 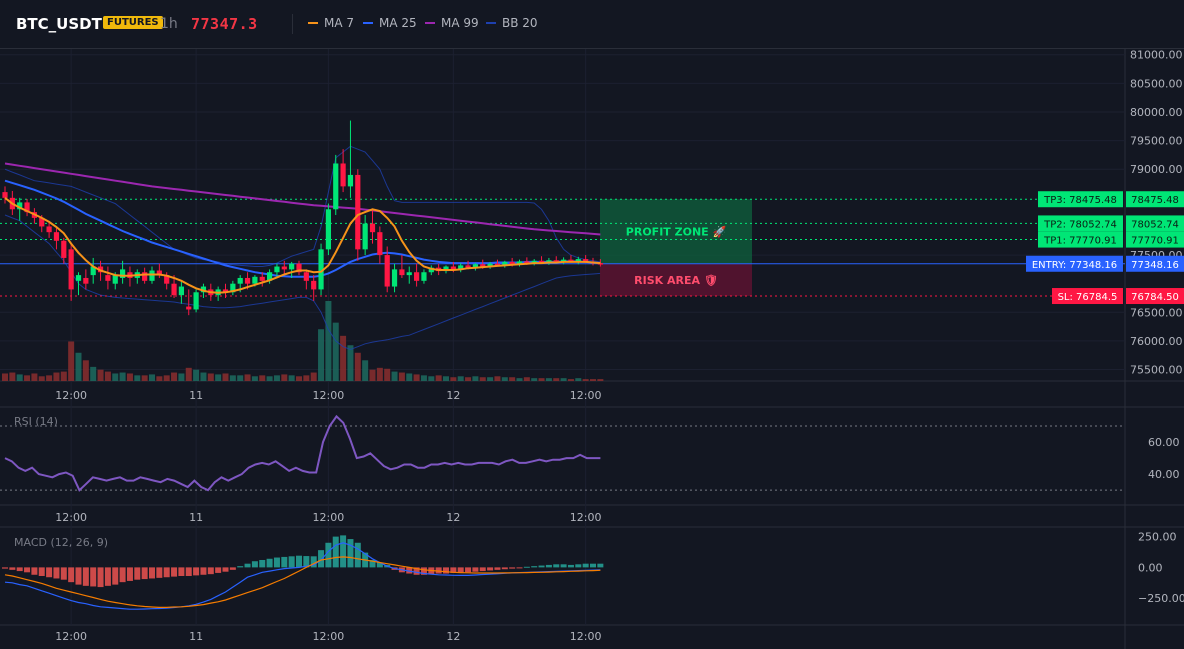 I want to click on legend-ma7: MA 7, so click(x=331, y=23).